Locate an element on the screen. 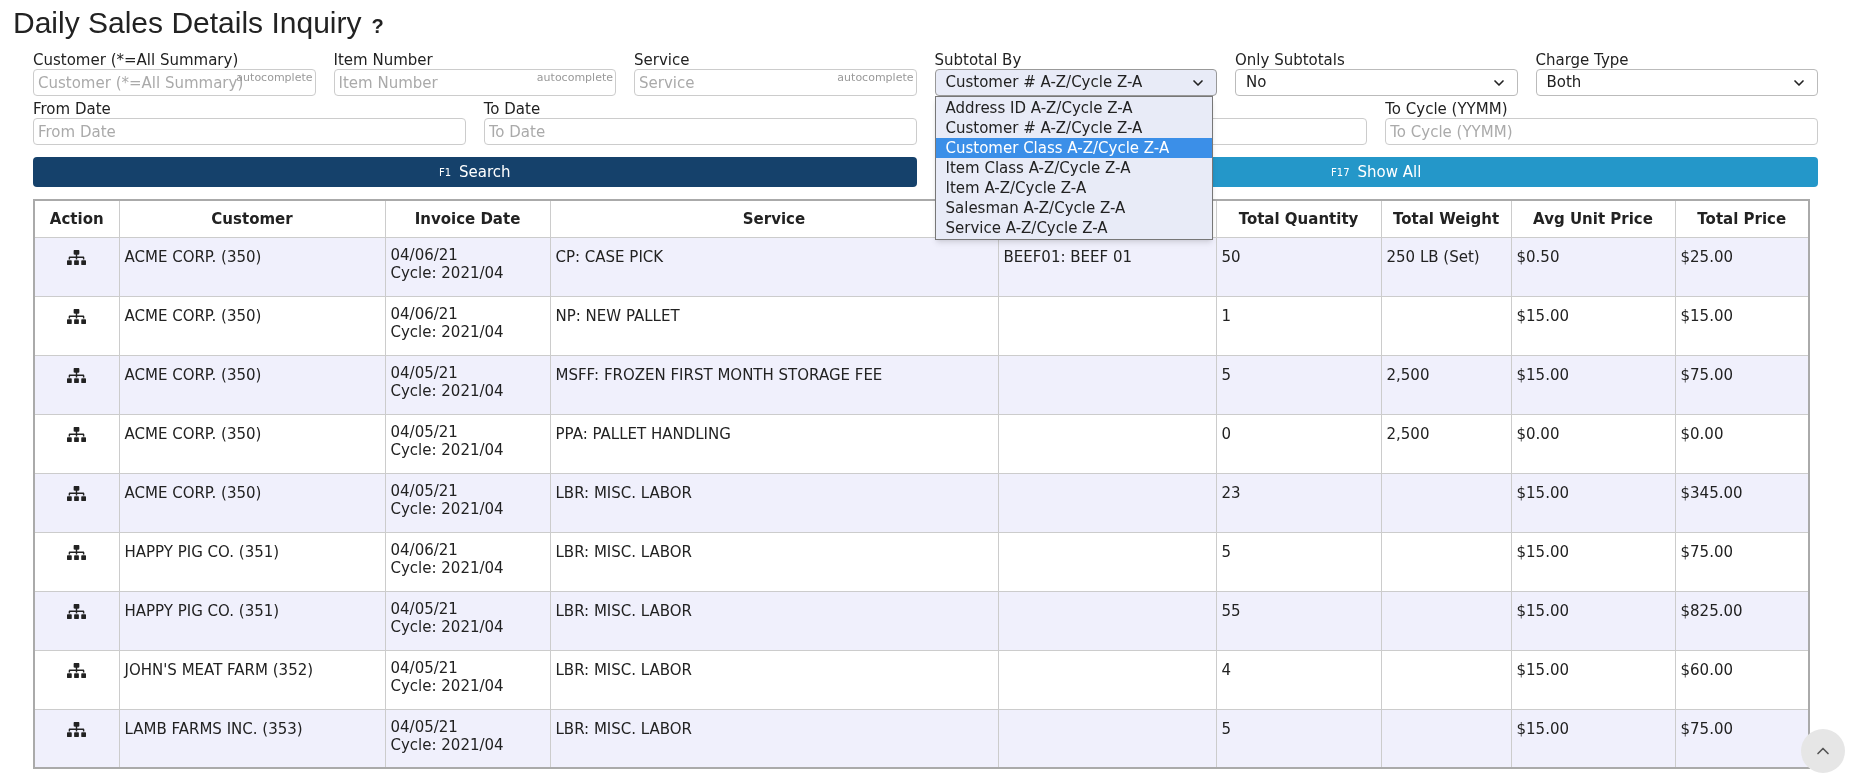 This screenshot has height=775, width=1851. table-cell: PPA: PALLET HANDLING is located at coordinates (643, 433).